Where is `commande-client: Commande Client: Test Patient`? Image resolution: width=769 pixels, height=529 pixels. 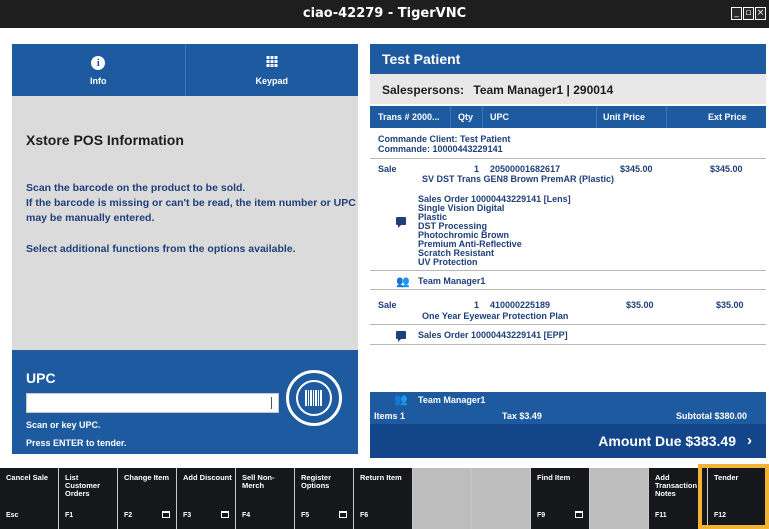
commande-client: Commande Client: Test Patient is located at coordinates (444, 139).